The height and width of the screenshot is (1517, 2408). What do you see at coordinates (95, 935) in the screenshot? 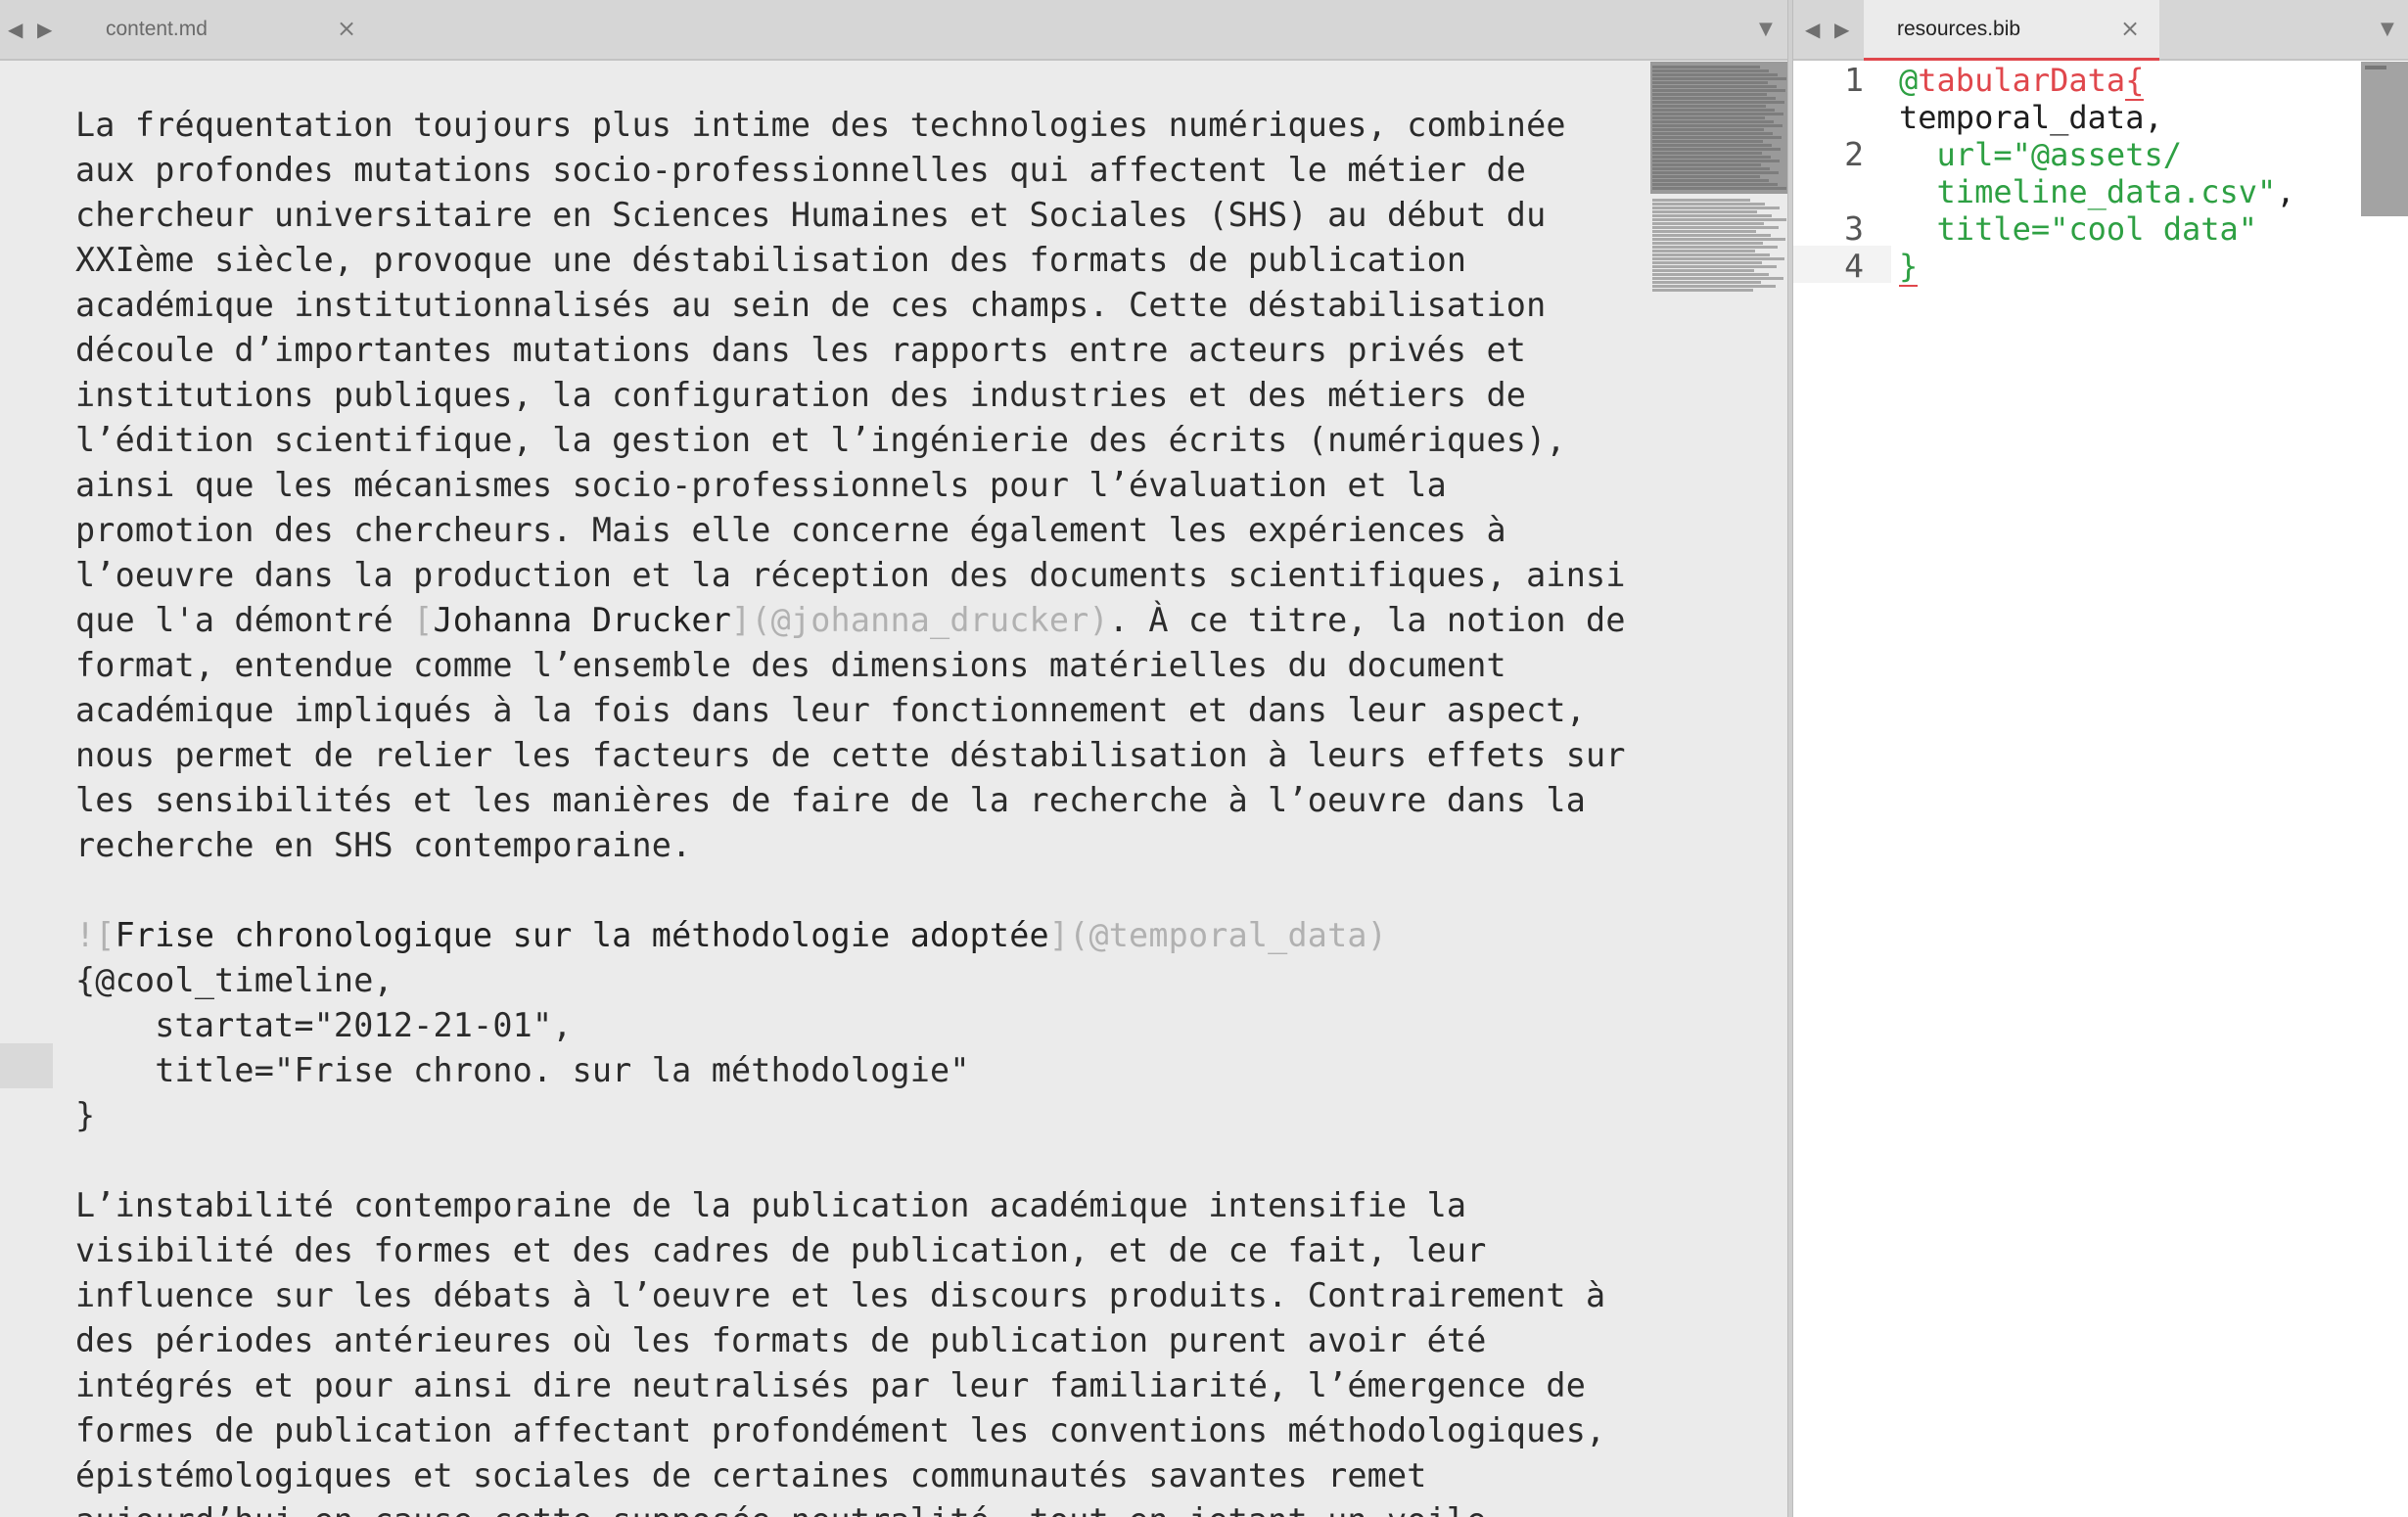
I see `markdown-image-prefix: ![` at bounding box center [95, 935].